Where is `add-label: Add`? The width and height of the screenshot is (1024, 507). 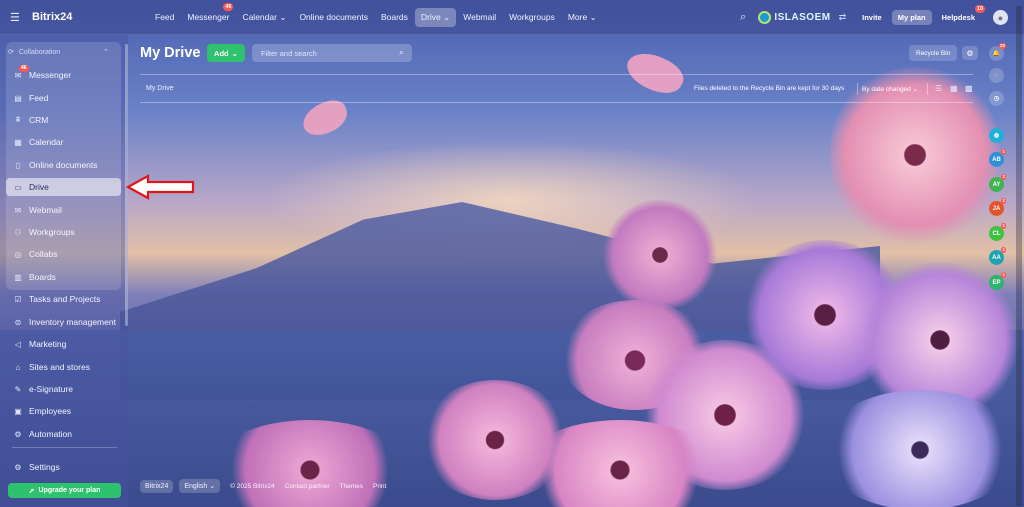 add-label: Add is located at coordinates (221, 53).